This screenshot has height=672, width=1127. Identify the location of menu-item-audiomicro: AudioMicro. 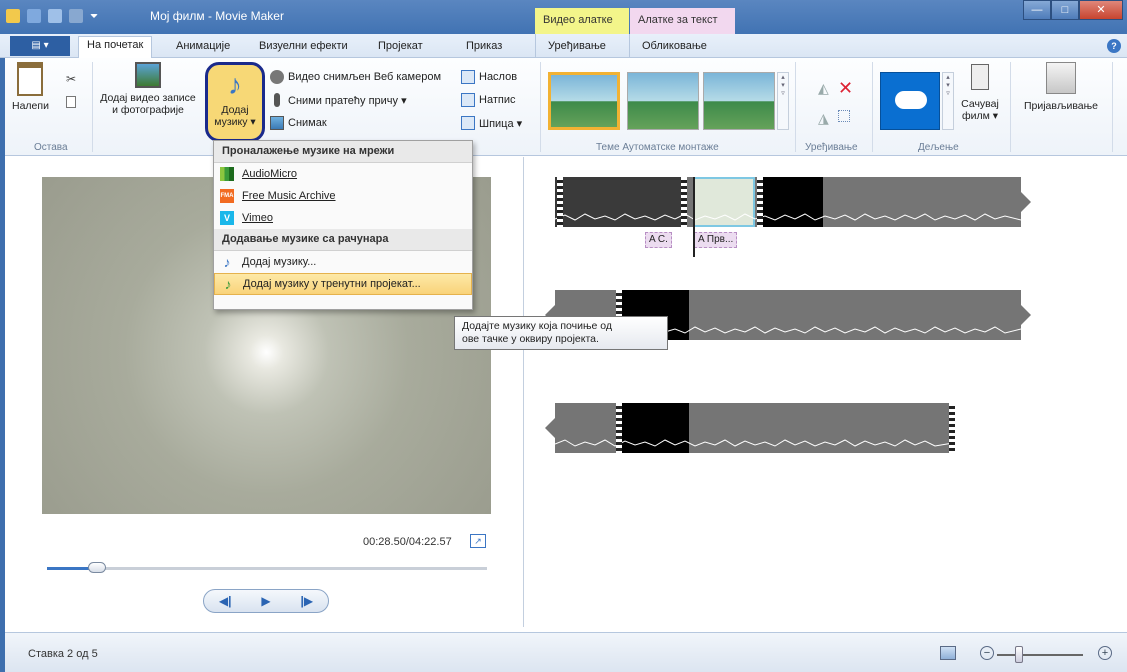
(343, 174).